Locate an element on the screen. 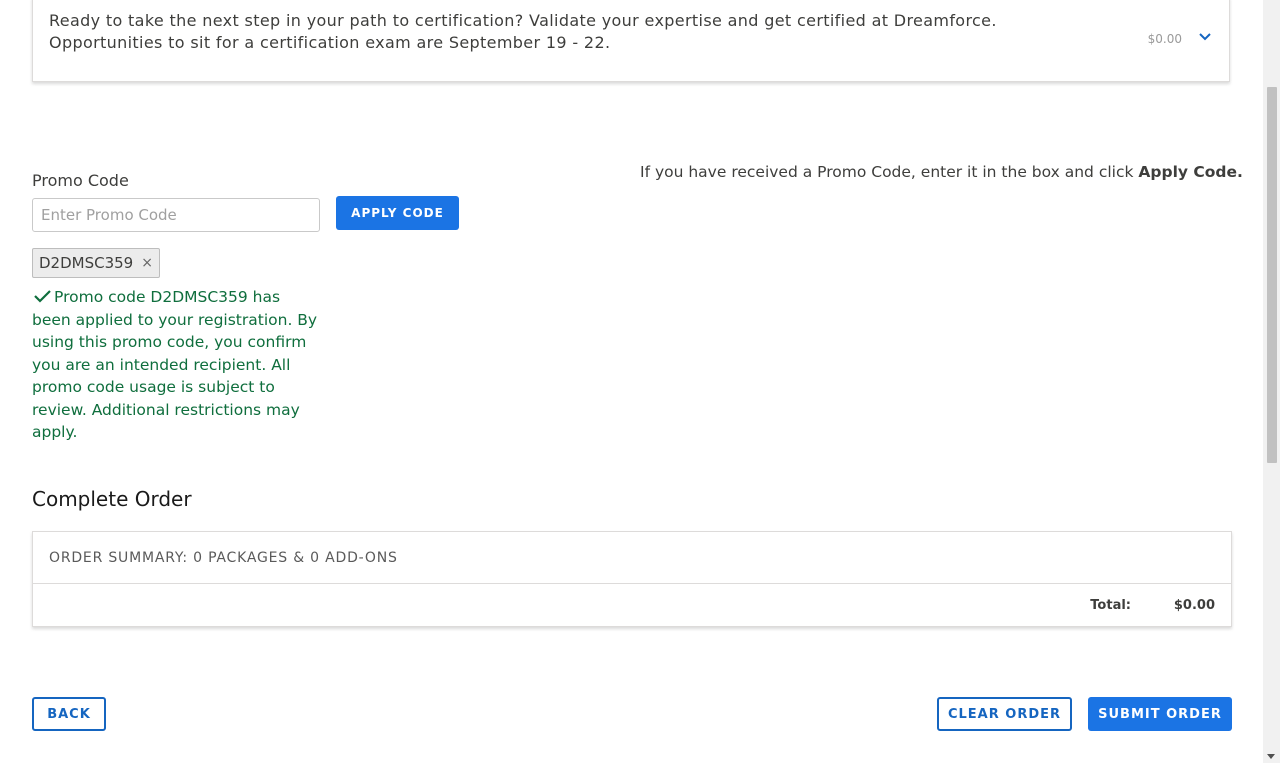  order-total-value: $0.00 is located at coordinates (1194, 605).